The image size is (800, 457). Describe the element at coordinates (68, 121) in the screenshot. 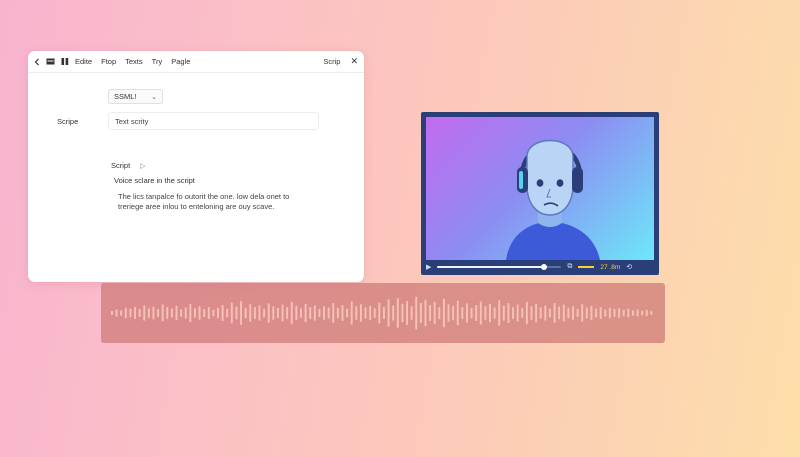

I see `script-field-label: Scripe` at that location.